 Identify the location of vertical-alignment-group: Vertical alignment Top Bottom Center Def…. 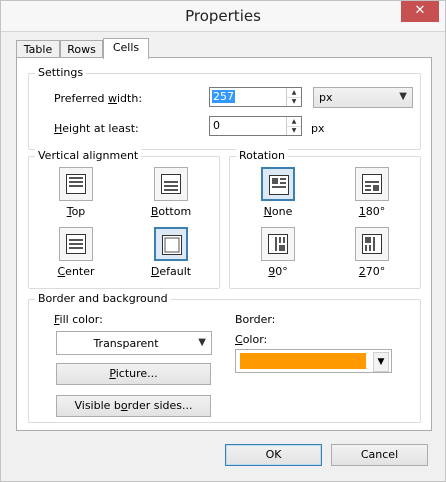
(124, 219).